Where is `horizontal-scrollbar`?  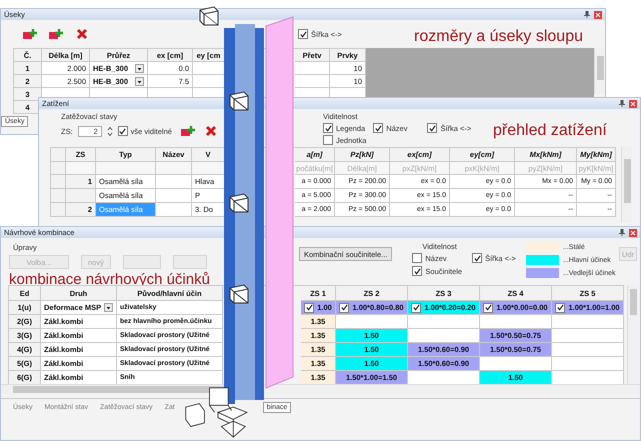
horizontal-scrollbar is located at coordinates (320, 389).